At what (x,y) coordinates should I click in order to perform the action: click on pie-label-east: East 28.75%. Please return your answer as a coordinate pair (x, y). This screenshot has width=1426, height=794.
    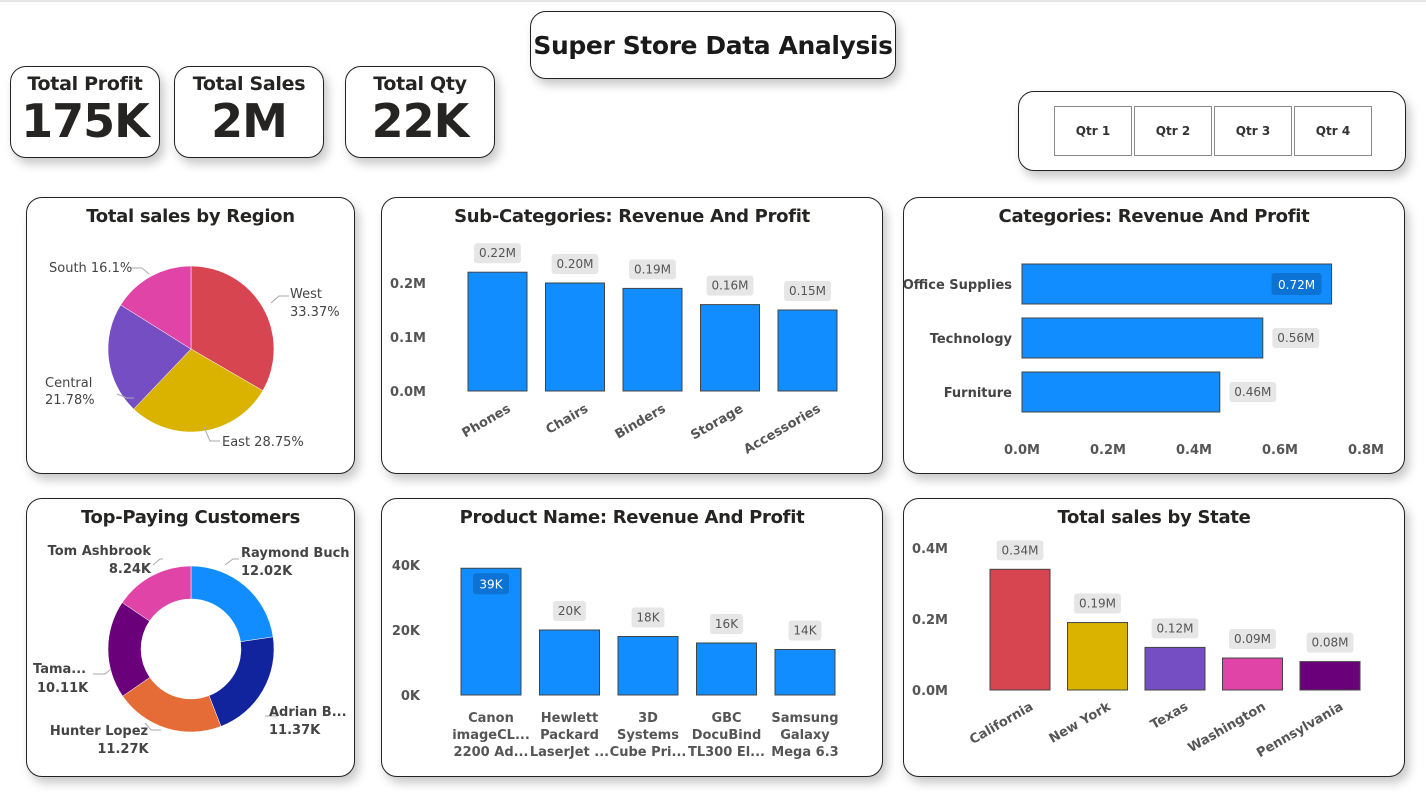
    Looking at the image, I should click on (263, 442).